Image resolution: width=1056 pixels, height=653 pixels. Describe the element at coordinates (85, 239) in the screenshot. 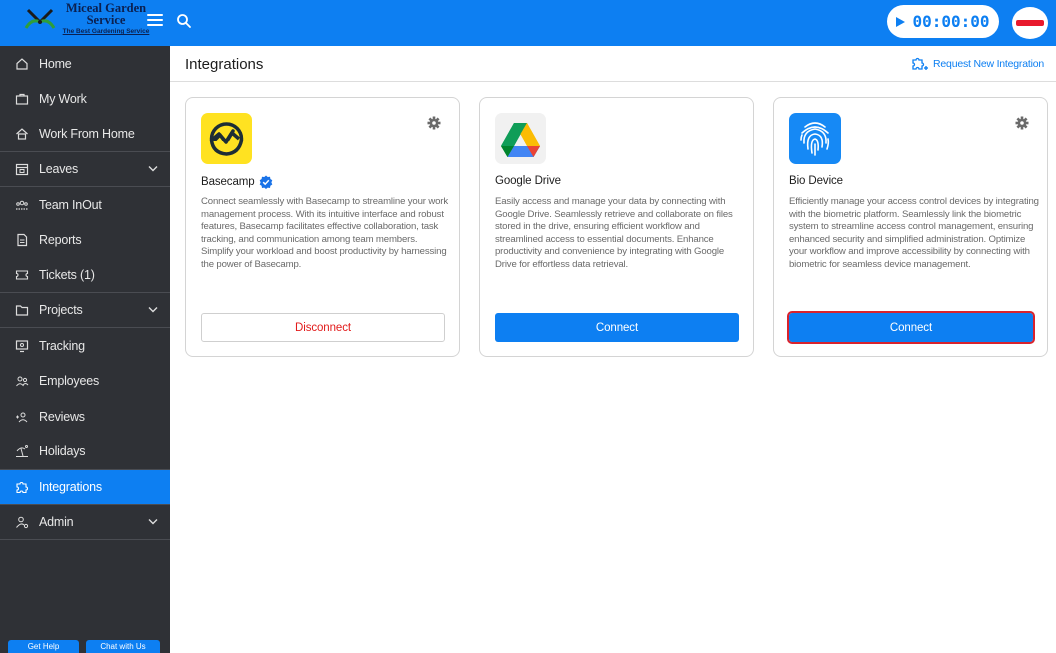

I see `sidebar-item-reports: Reports` at that location.